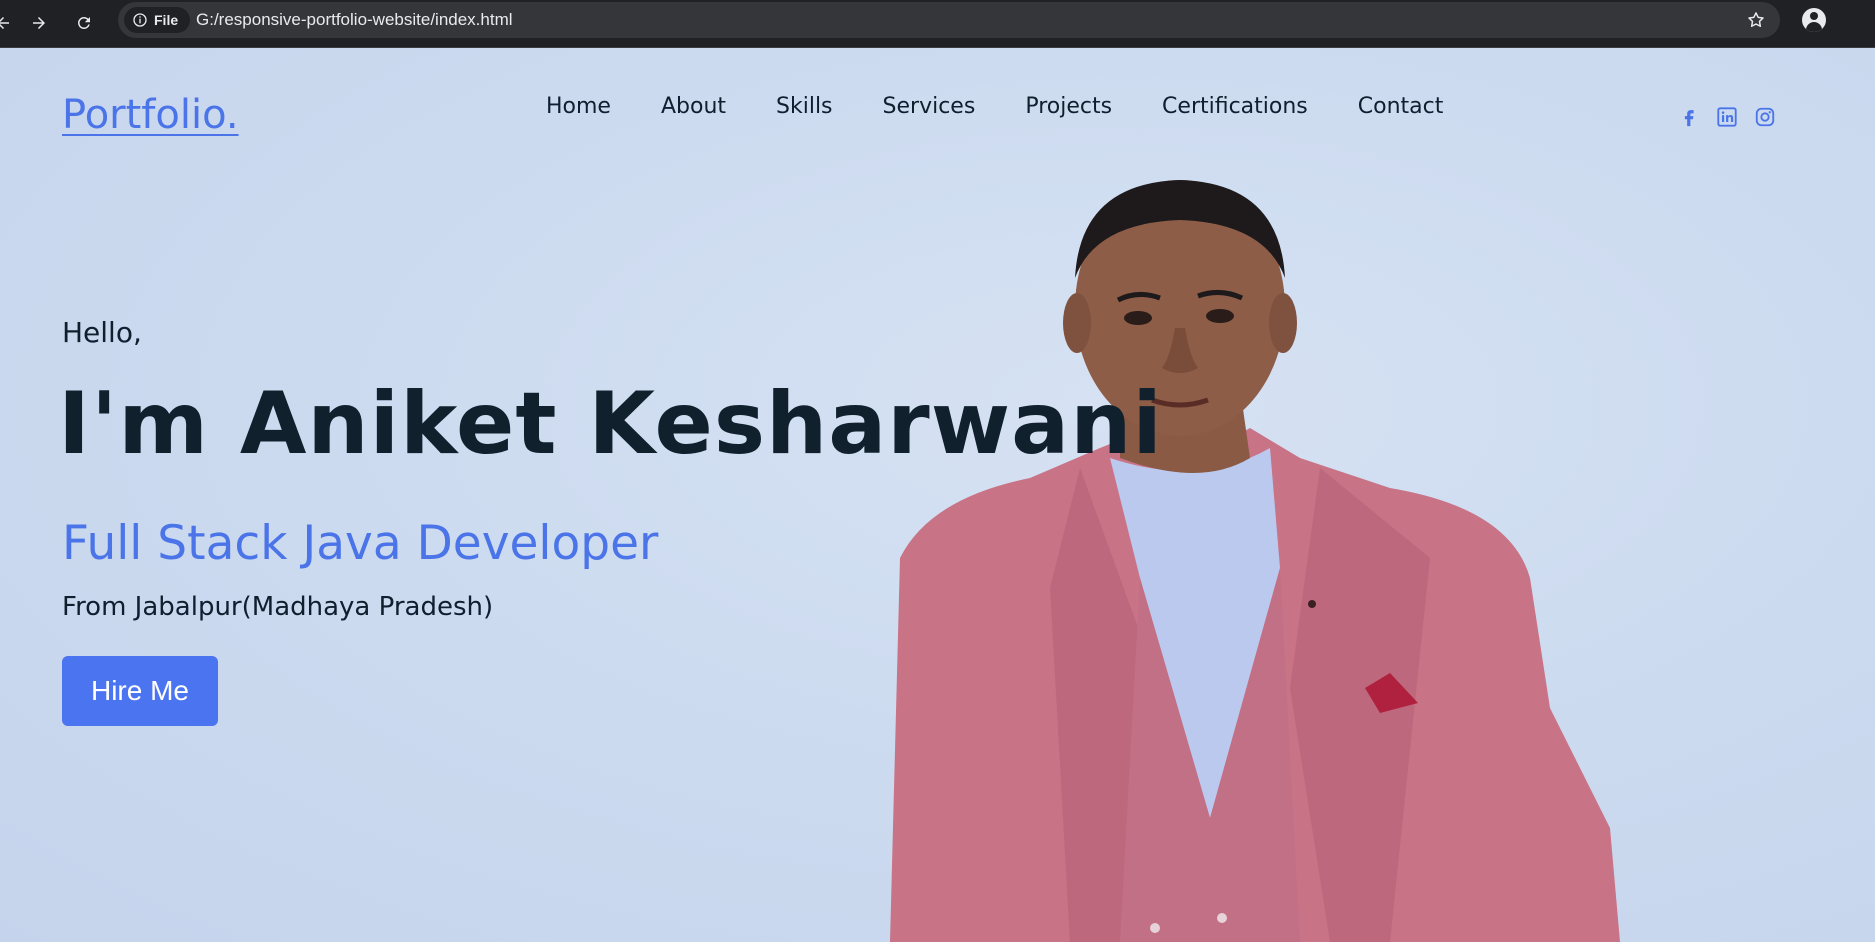  I want to click on nav-skills: Skills, so click(804, 106).